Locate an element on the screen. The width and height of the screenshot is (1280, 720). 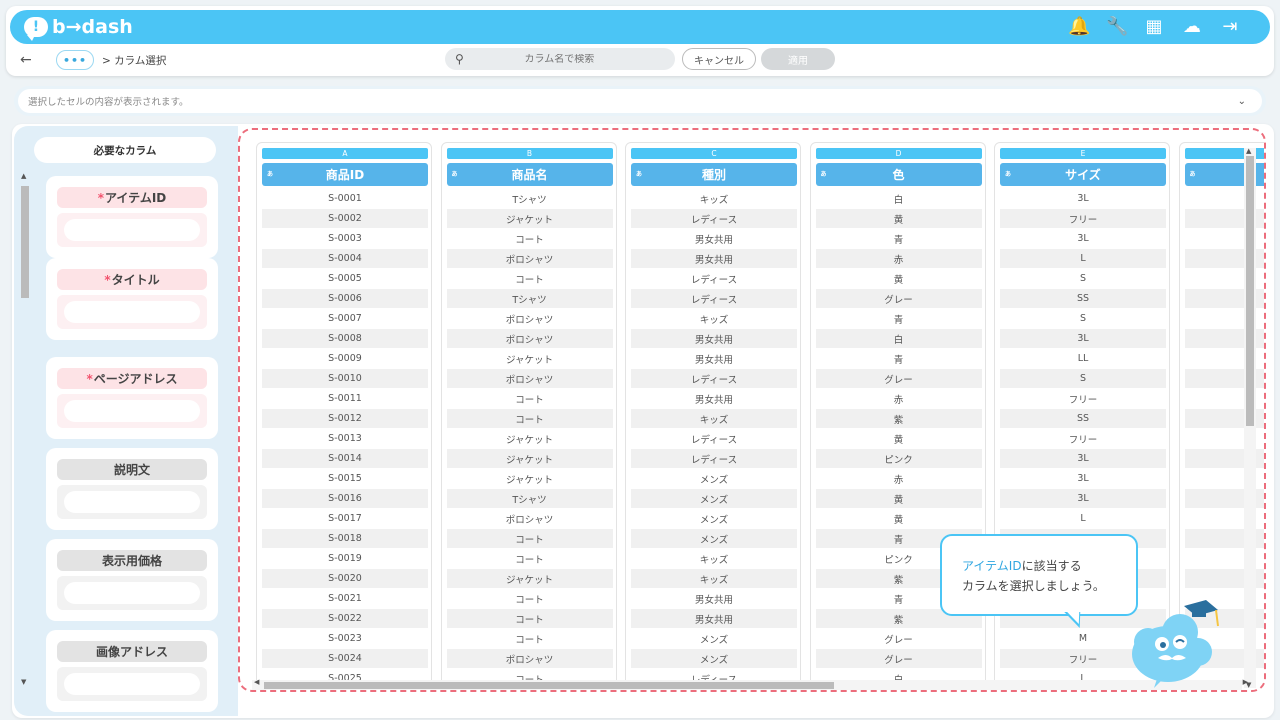
table-cell: S-0008 is located at coordinates (345, 338).